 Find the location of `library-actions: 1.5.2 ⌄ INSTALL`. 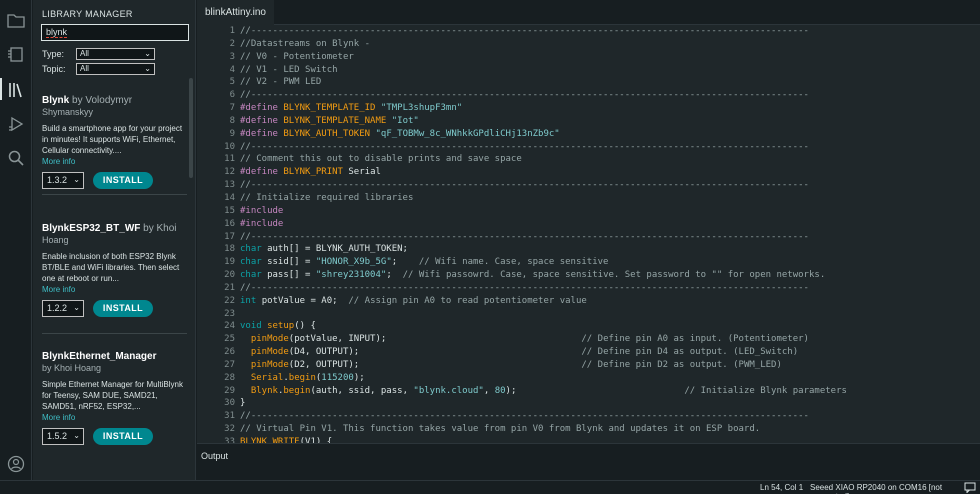

library-actions: 1.5.2 ⌄ INSTALL is located at coordinates (114, 437).